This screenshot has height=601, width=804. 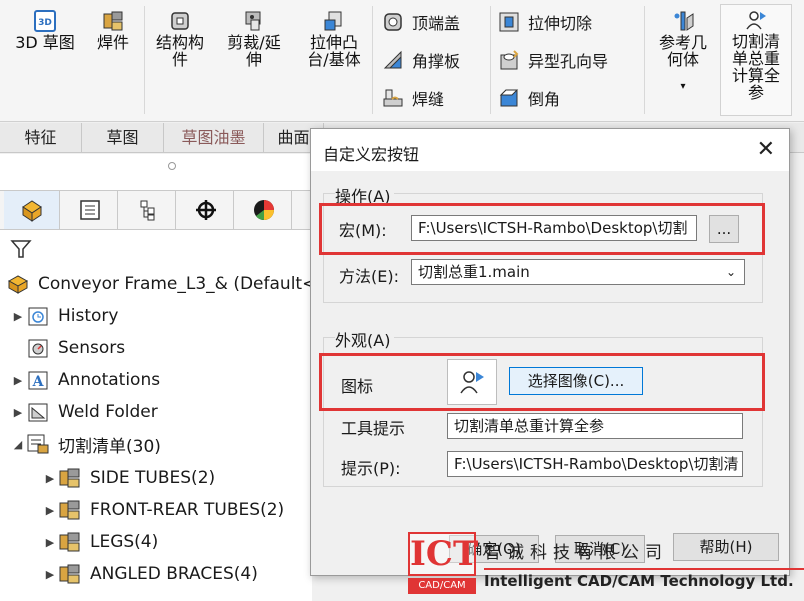 What do you see at coordinates (428, 99) in the screenshot?
I see `weld-bead-label: 焊缝` at bounding box center [428, 99].